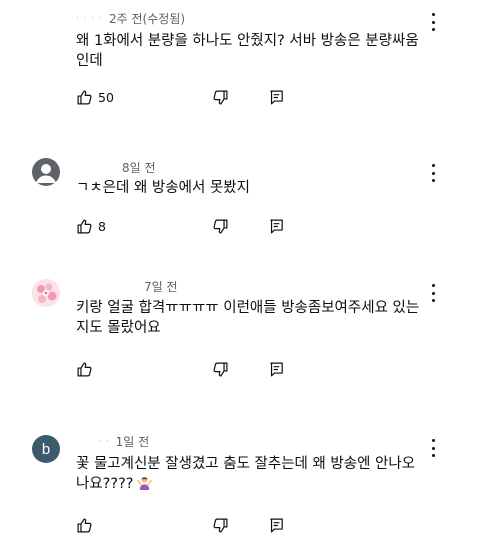 The image size is (480, 547). Describe the element at coordinates (145, 483) in the screenshot. I see `person-shrugging-emoji` at that location.